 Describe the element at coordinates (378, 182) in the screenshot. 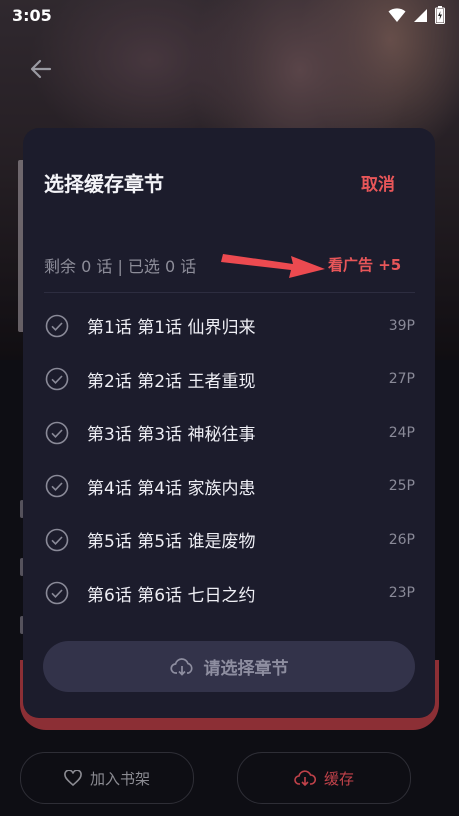

I see `cancel-button: 取消` at that location.